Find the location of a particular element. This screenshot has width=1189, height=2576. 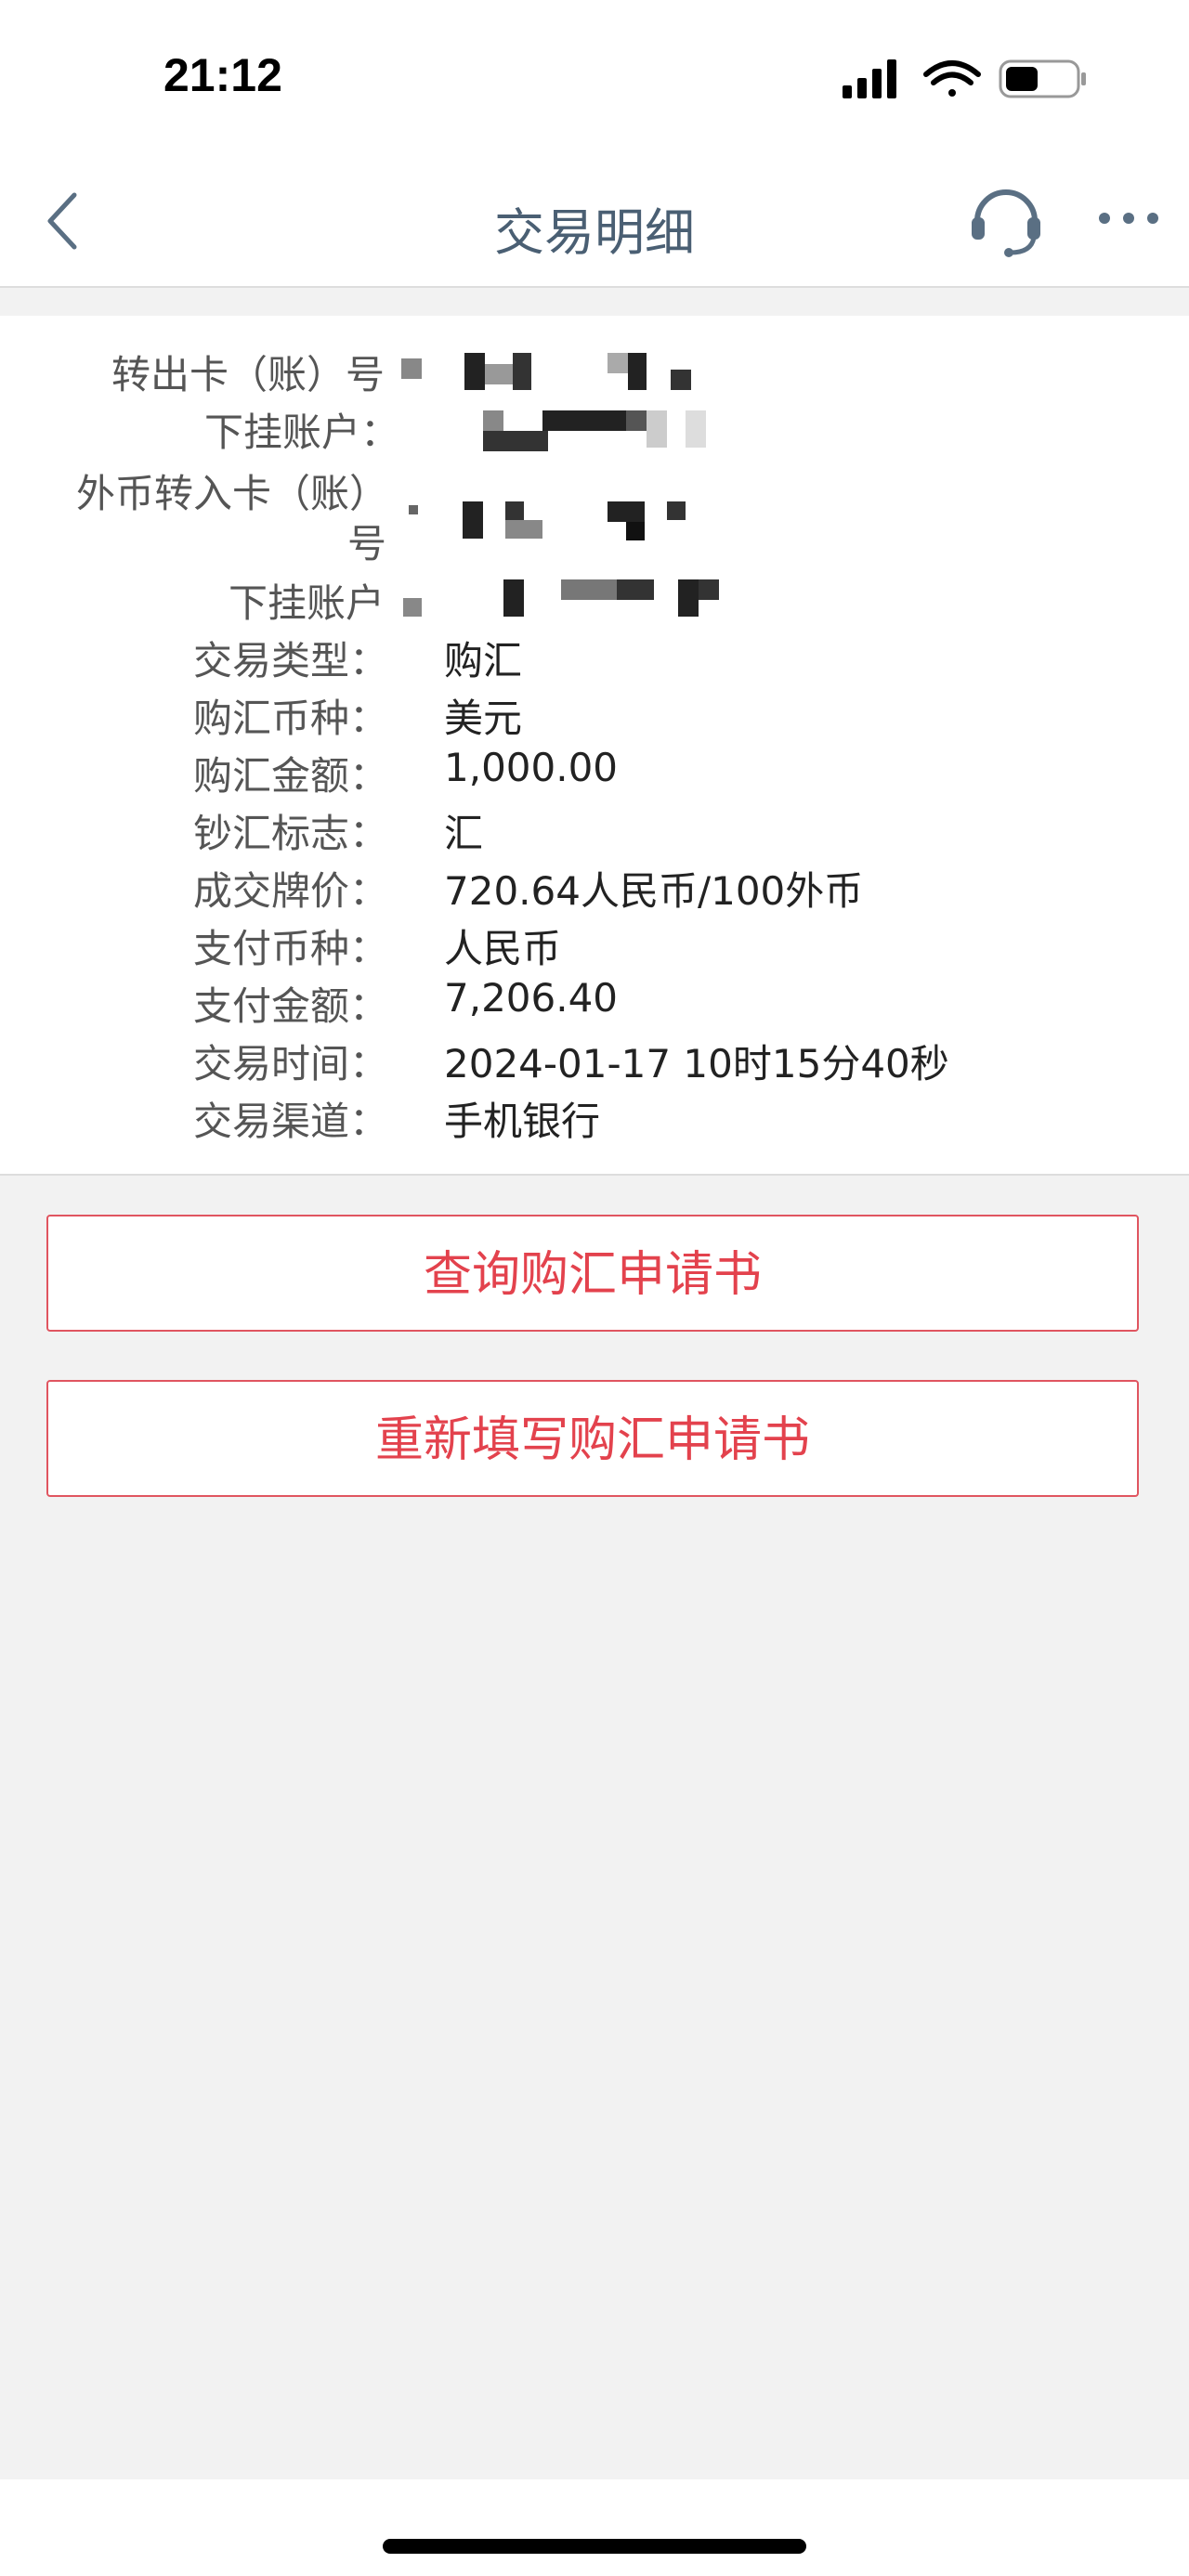

detail-row-channel: 交易渠道： 手机银行 is located at coordinates (594, 1118).